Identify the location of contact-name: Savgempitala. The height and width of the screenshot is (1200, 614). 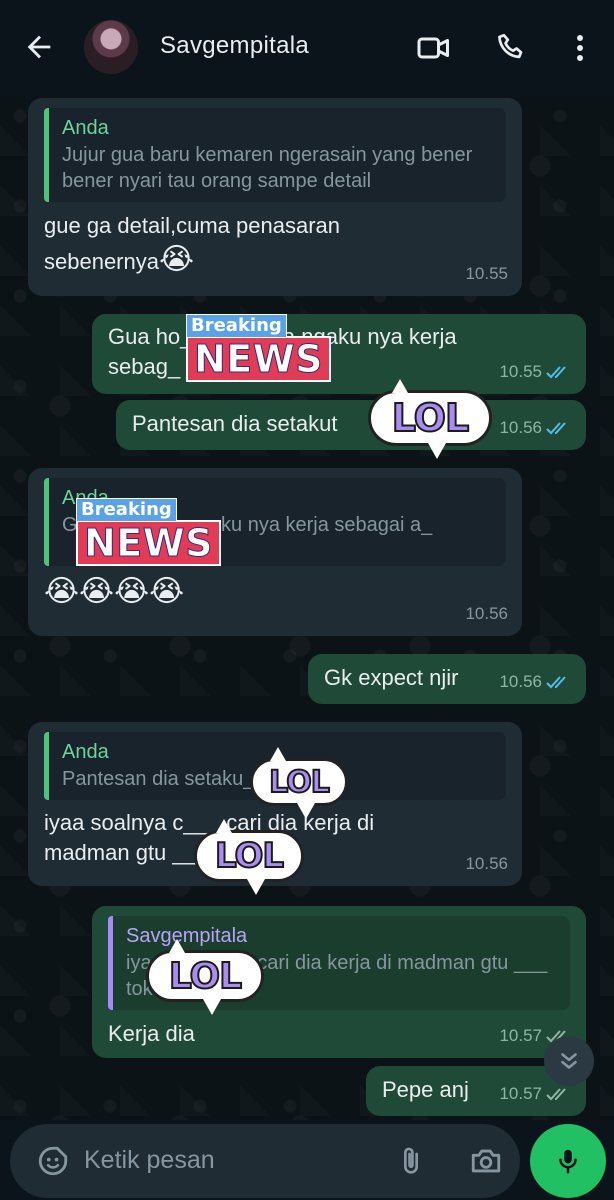
(234, 46).